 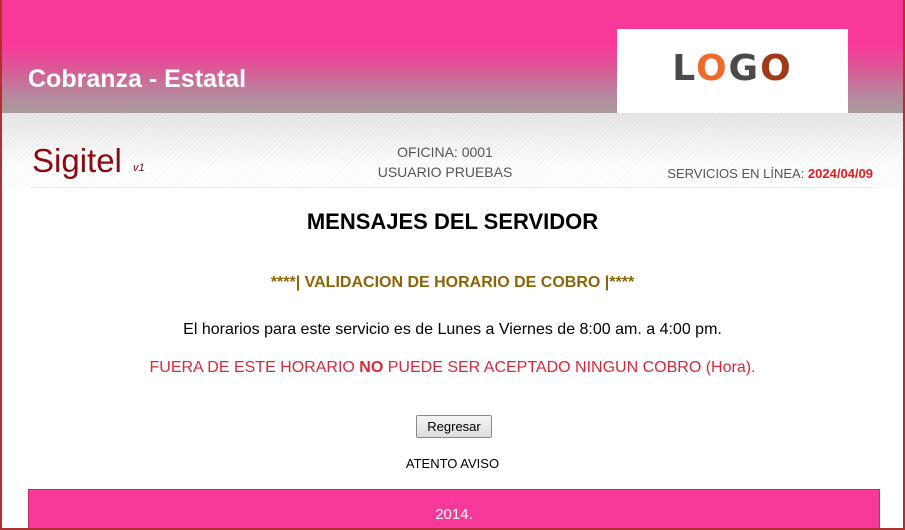 I want to click on warning-emphasis: NO, so click(x=371, y=367).